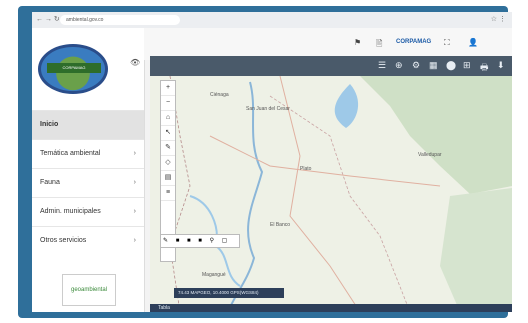  Describe the element at coordinates (49, 124) in the screenshot. I see `sidebar-item-label: Inicio` at that location.